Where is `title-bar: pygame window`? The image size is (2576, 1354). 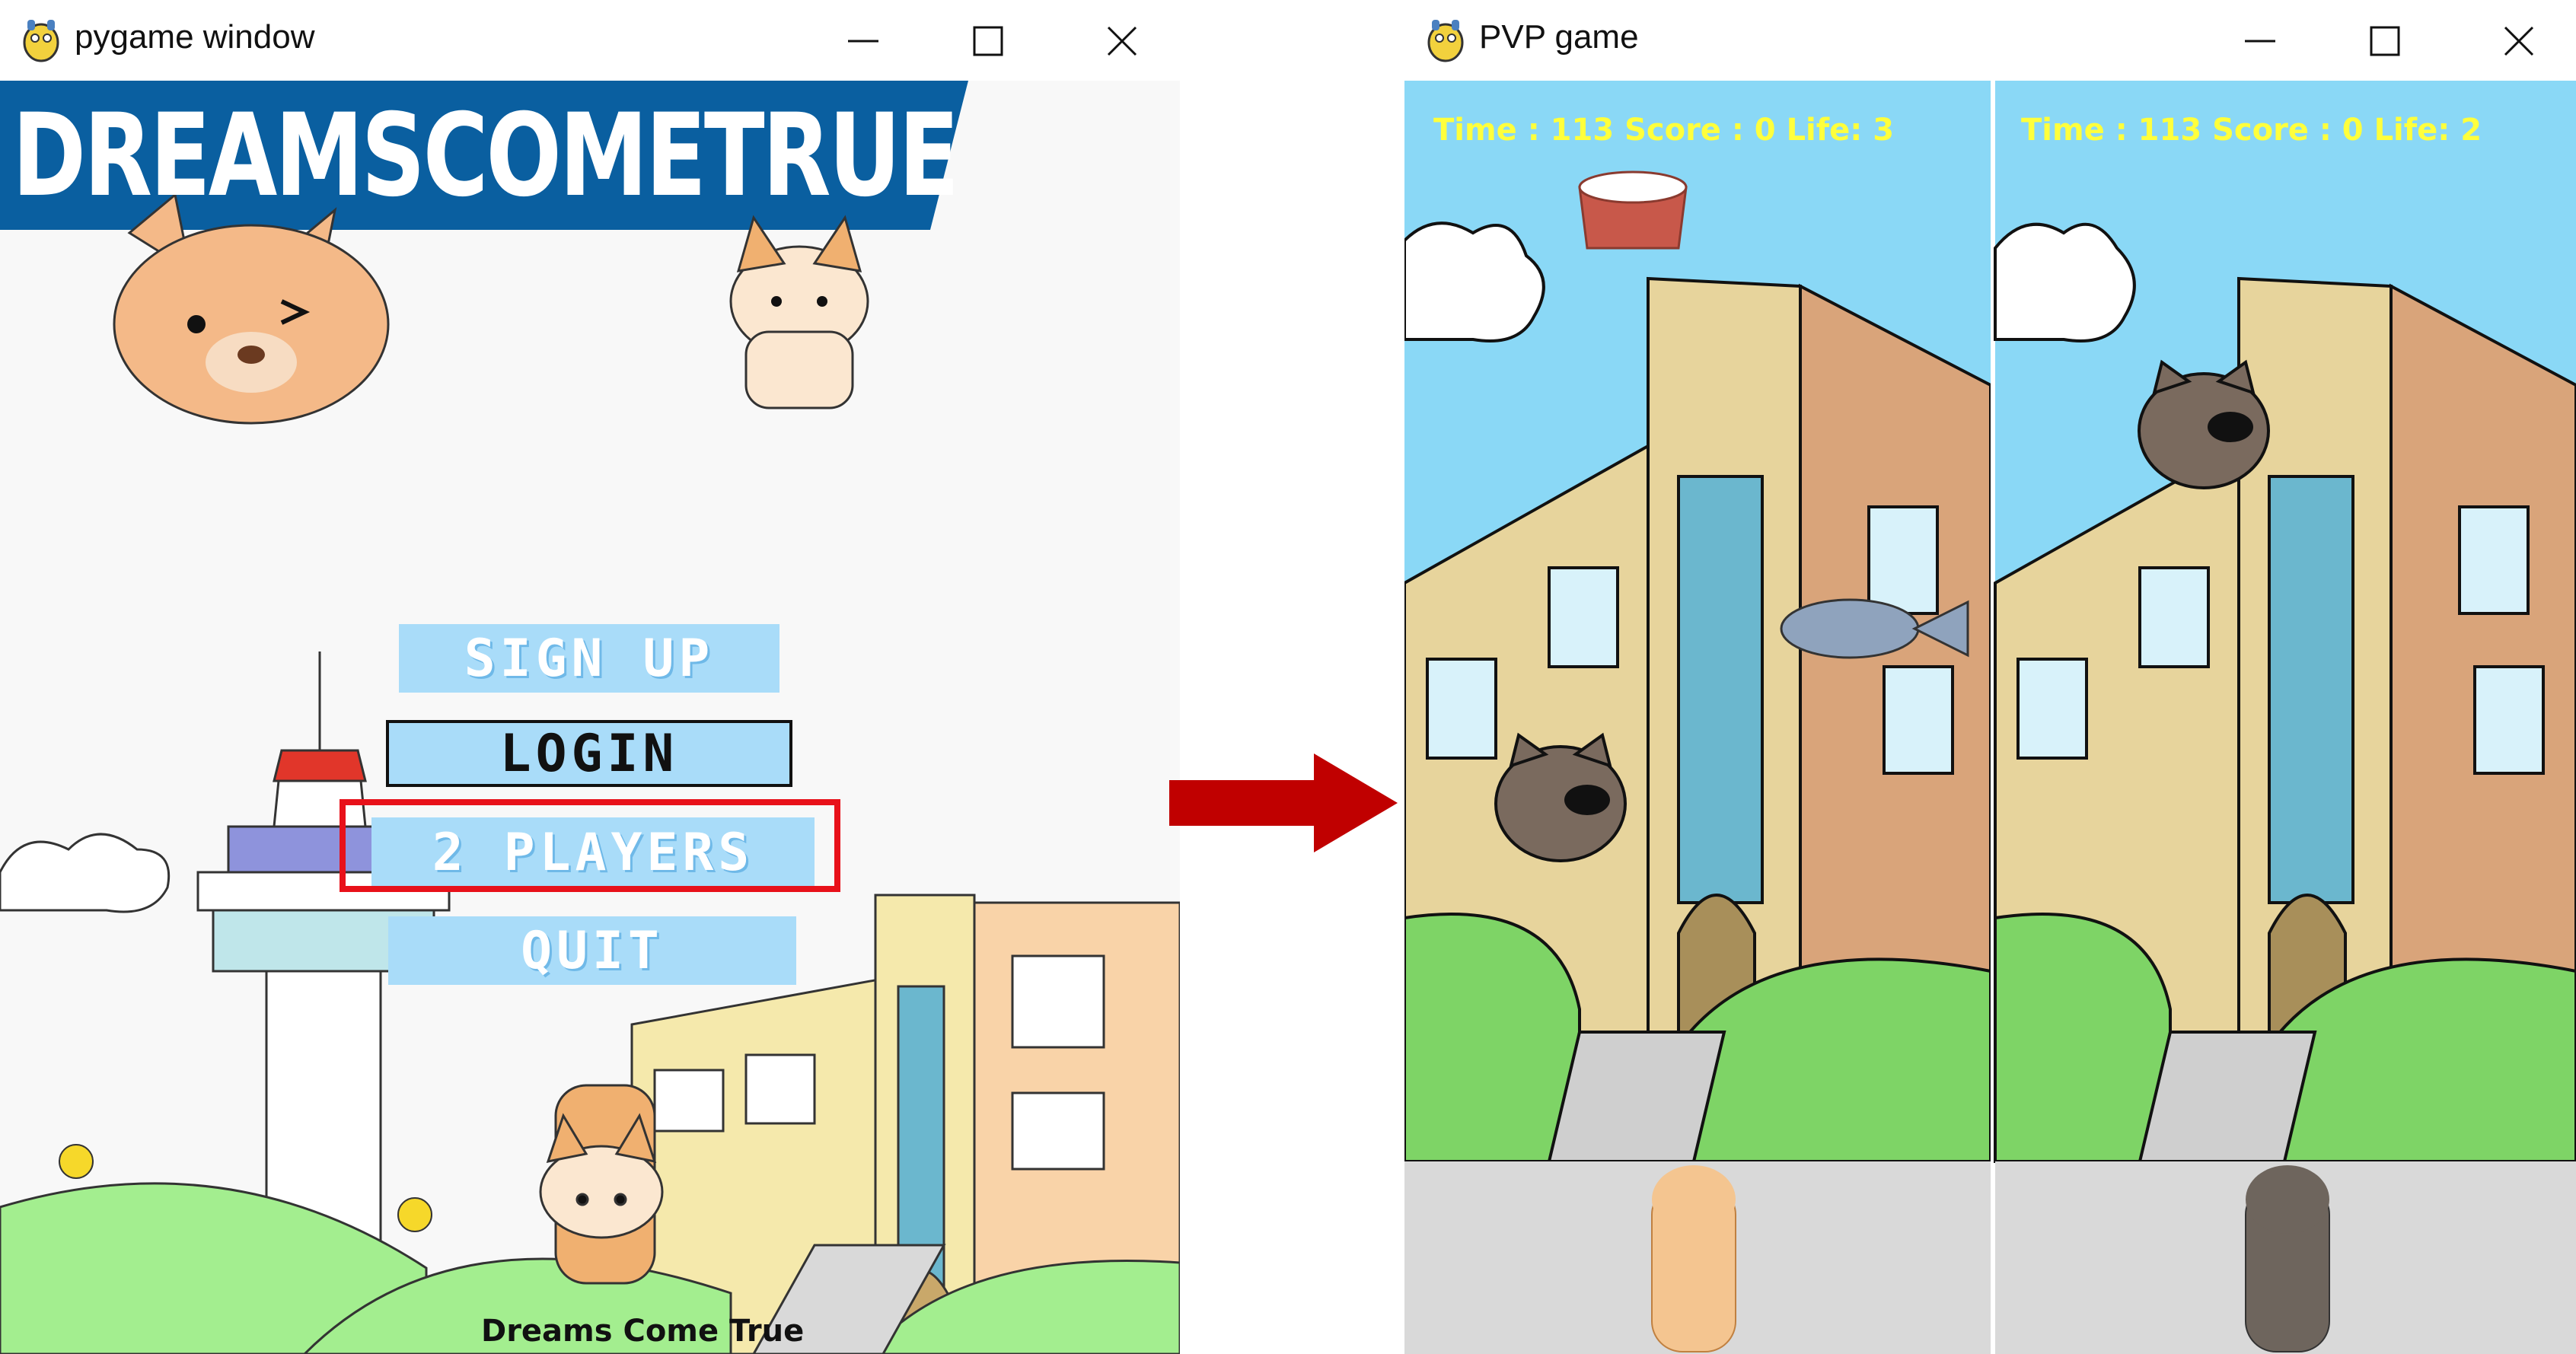 title-bar: pygame window is located at coordinates (590, 40).